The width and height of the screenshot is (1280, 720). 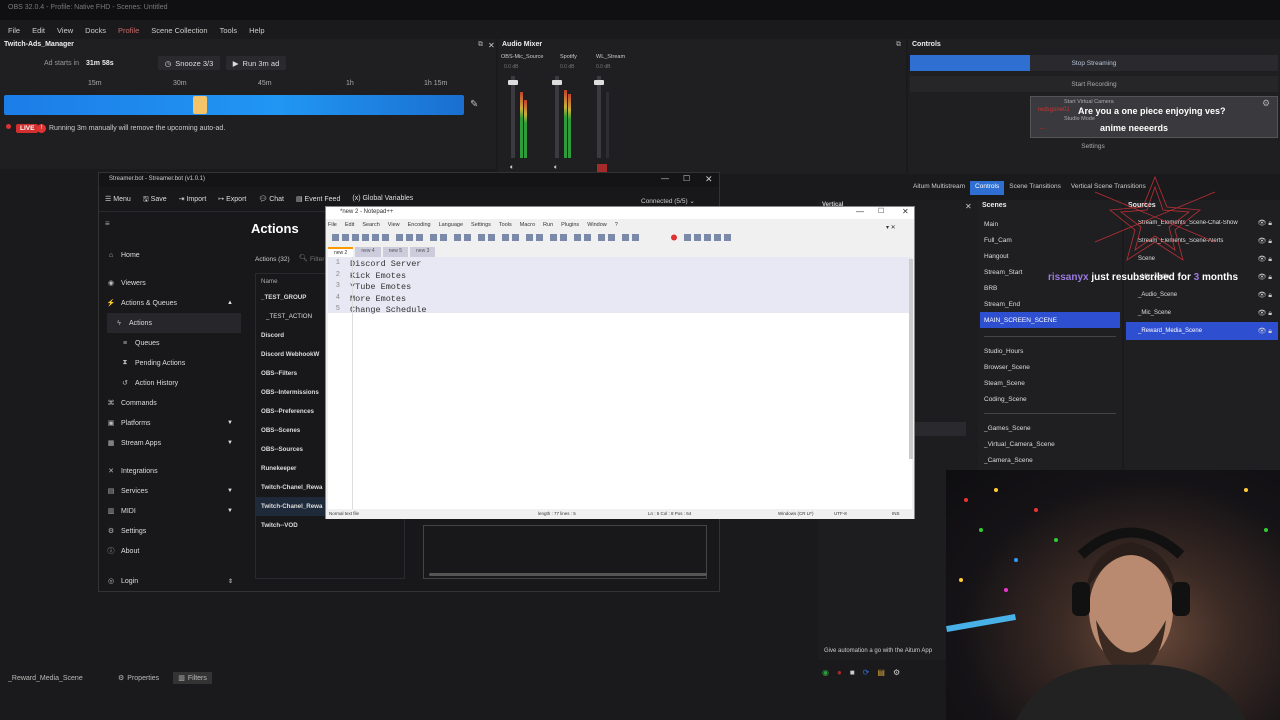 What do you see at coordinates (192, 678) in the screenshot?
I see `filters-button: ▥ Filters` at bounding box center [192, 678].